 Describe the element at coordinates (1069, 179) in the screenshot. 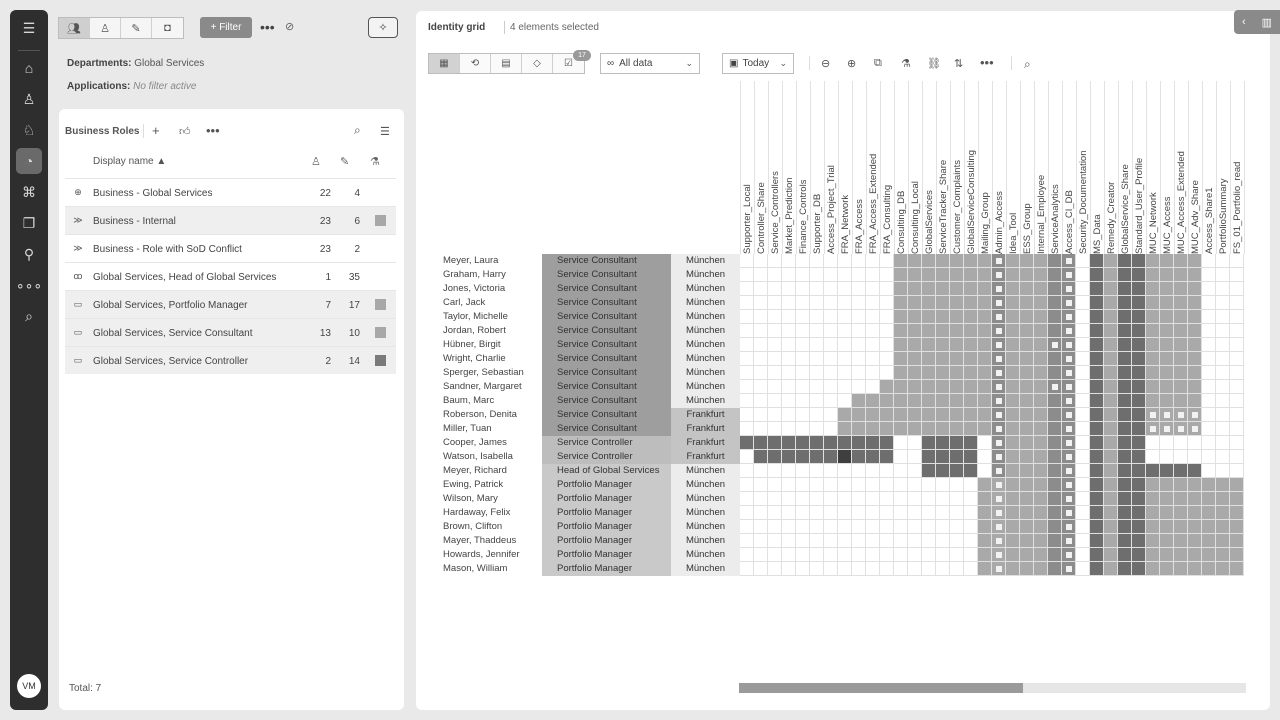

I see `column-header: Access_CI_DB` at that location.